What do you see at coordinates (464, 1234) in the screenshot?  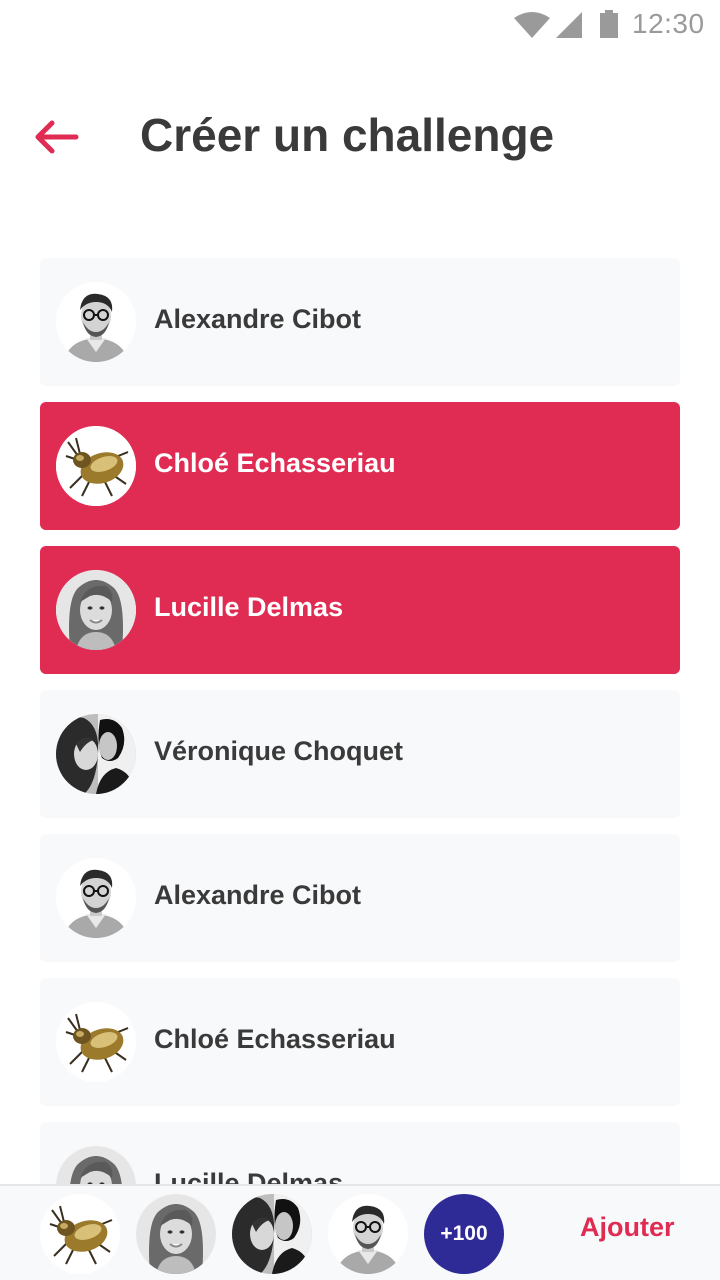 I see `more-count-badge: +100` at bounding box center [464, 1234].